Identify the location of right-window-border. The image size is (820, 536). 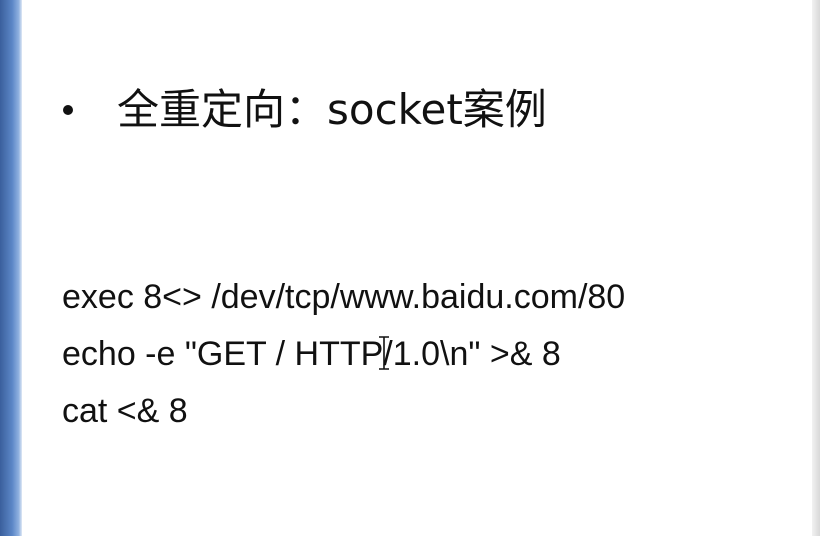
(816, 268).